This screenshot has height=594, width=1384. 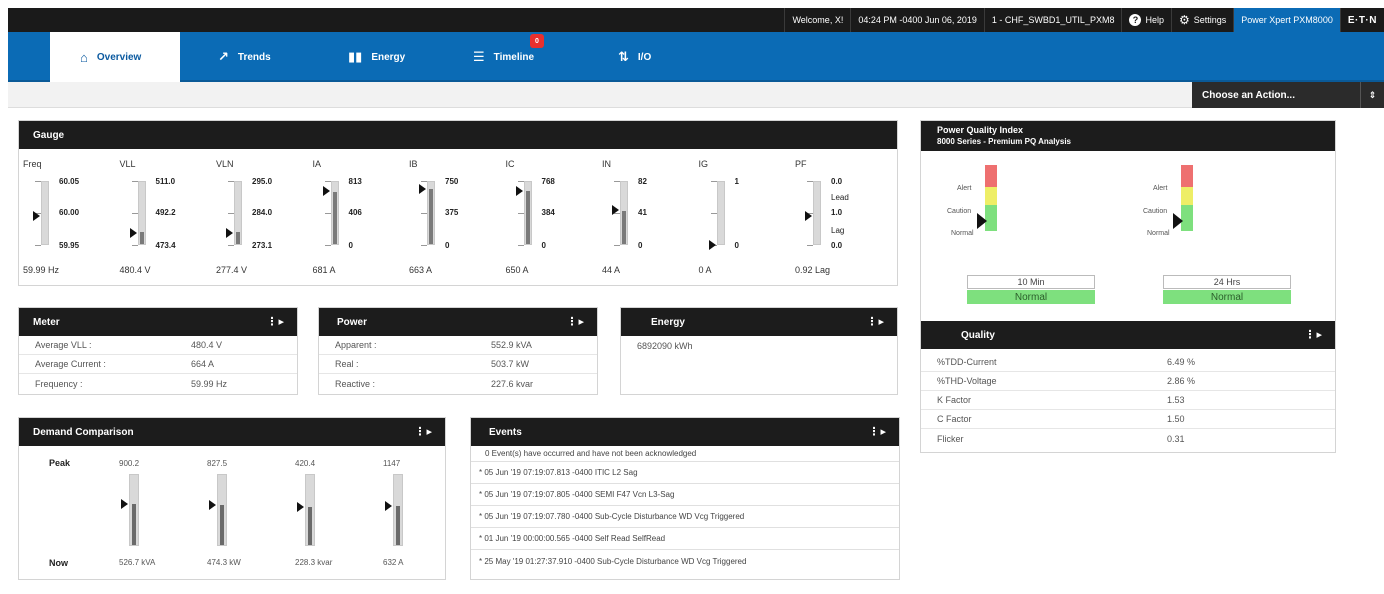 I want to click on tab-timeline: ☰ Timeline 0, so click(x=523, y=57).